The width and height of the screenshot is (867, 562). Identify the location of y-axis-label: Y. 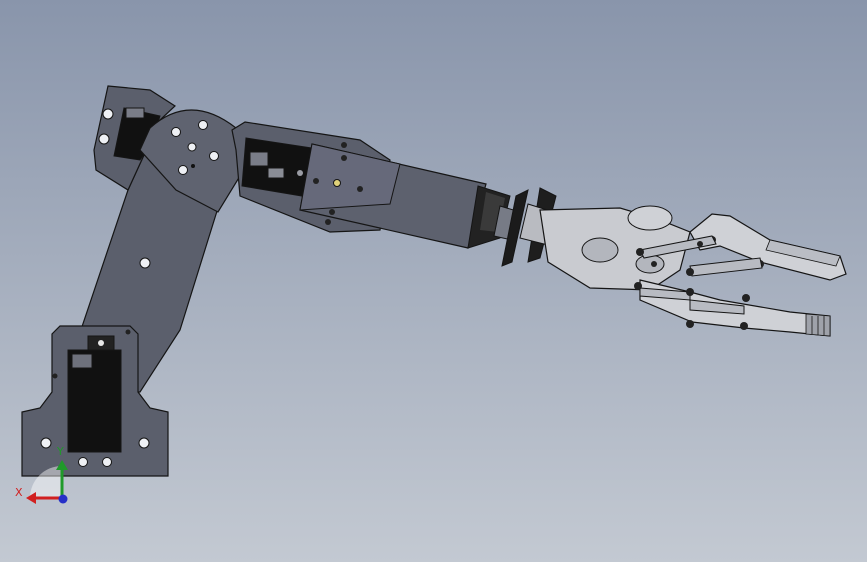
(60, 451).